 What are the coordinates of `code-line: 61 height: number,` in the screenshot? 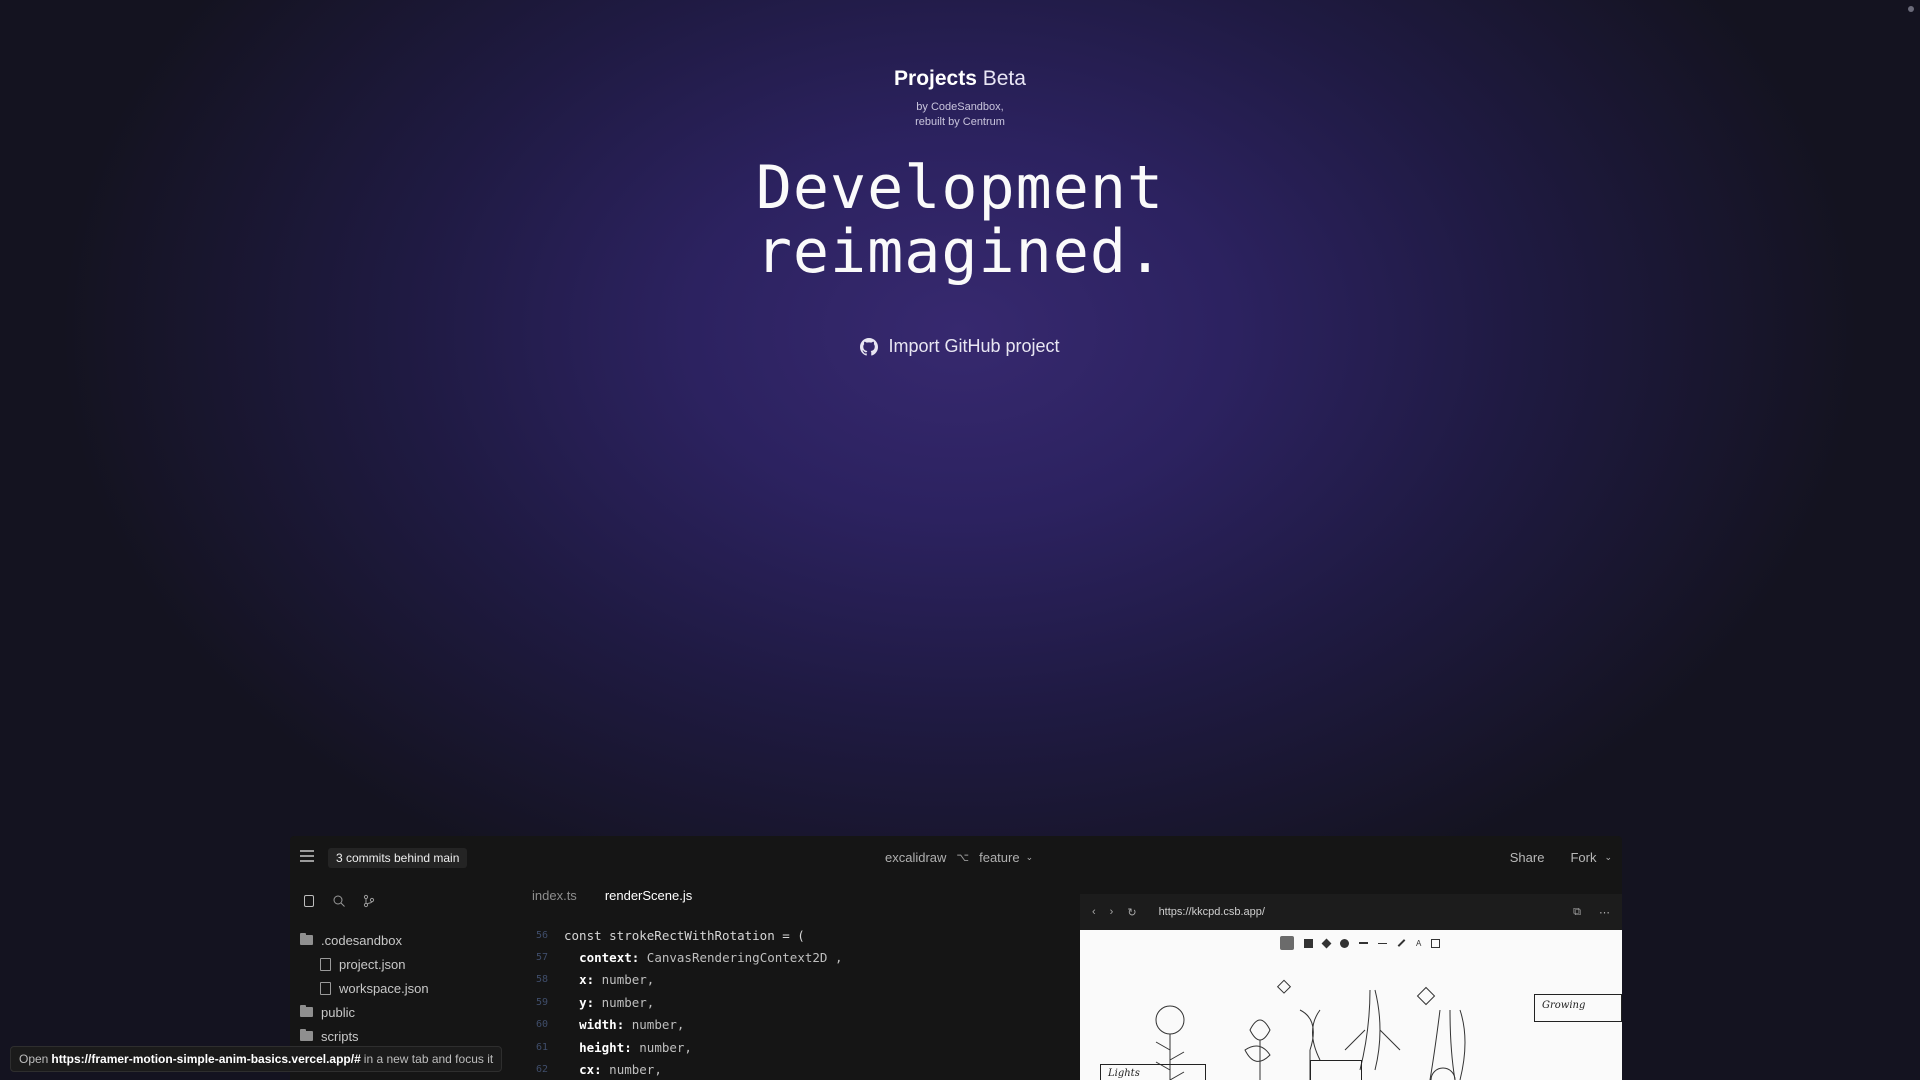 It's located at (680, 1047).